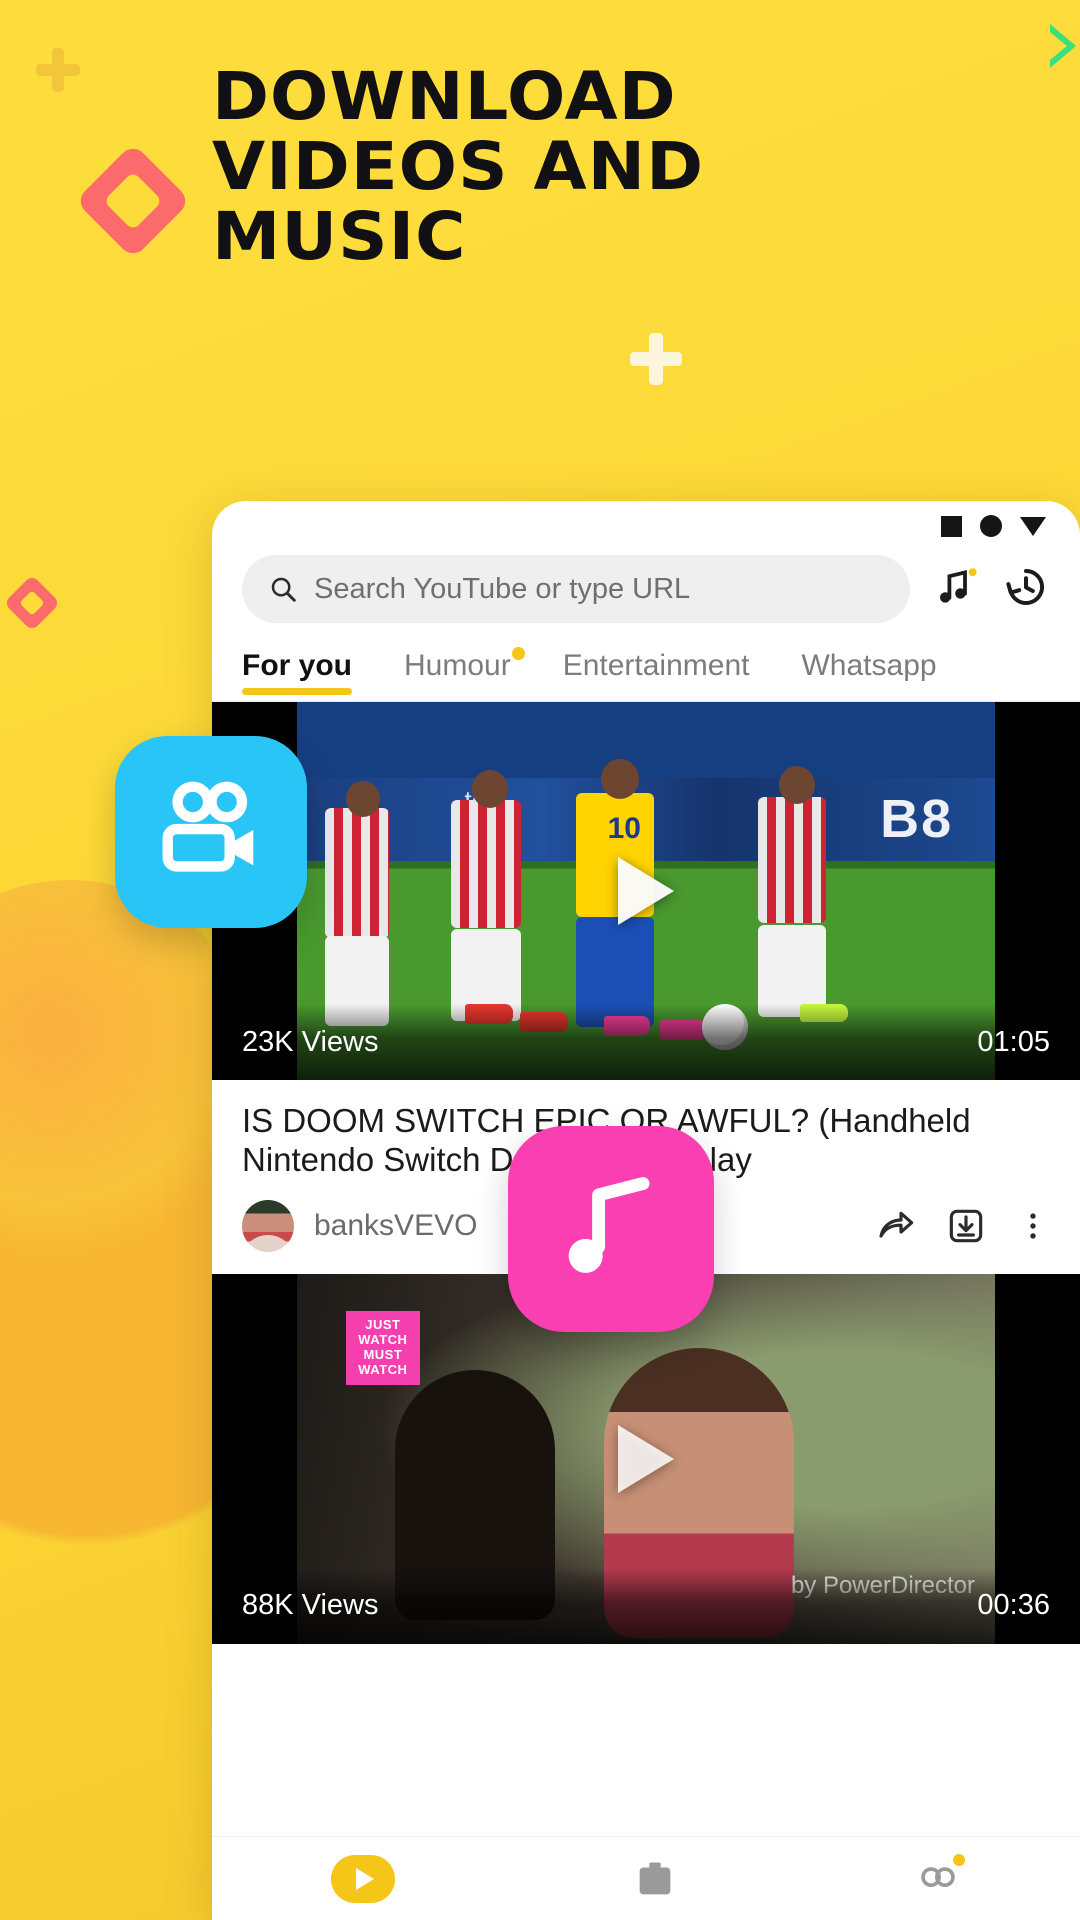 The image size is (1080, 1920). What do you see at coordinates (268, 1225) in the screenshot?
I see `avatar` at bounding box center [268, 1225].